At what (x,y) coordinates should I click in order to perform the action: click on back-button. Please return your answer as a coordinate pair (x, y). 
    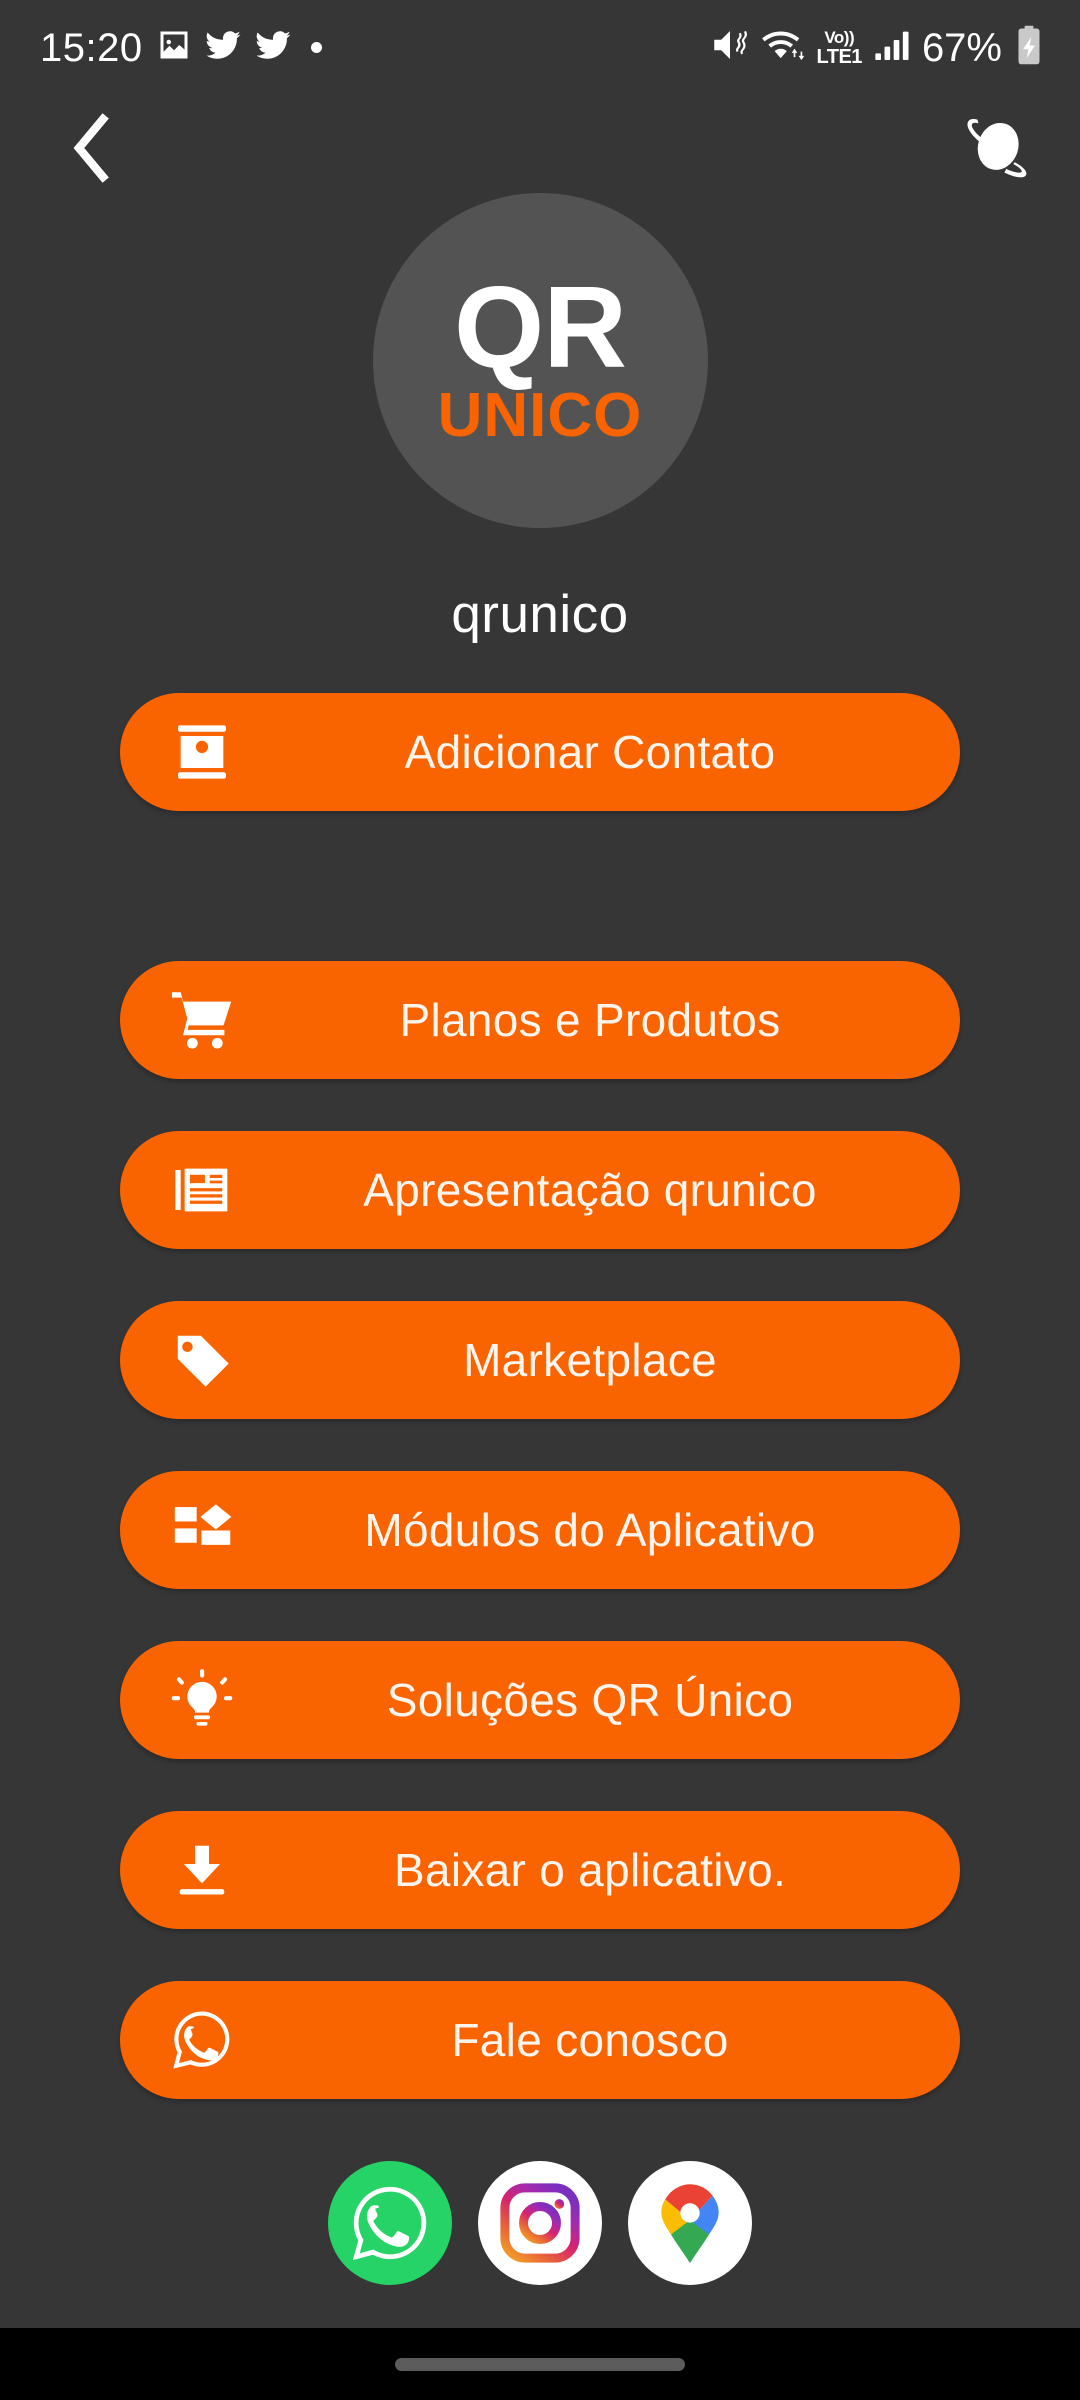
    Looking at the image, I should click on (91, 150).